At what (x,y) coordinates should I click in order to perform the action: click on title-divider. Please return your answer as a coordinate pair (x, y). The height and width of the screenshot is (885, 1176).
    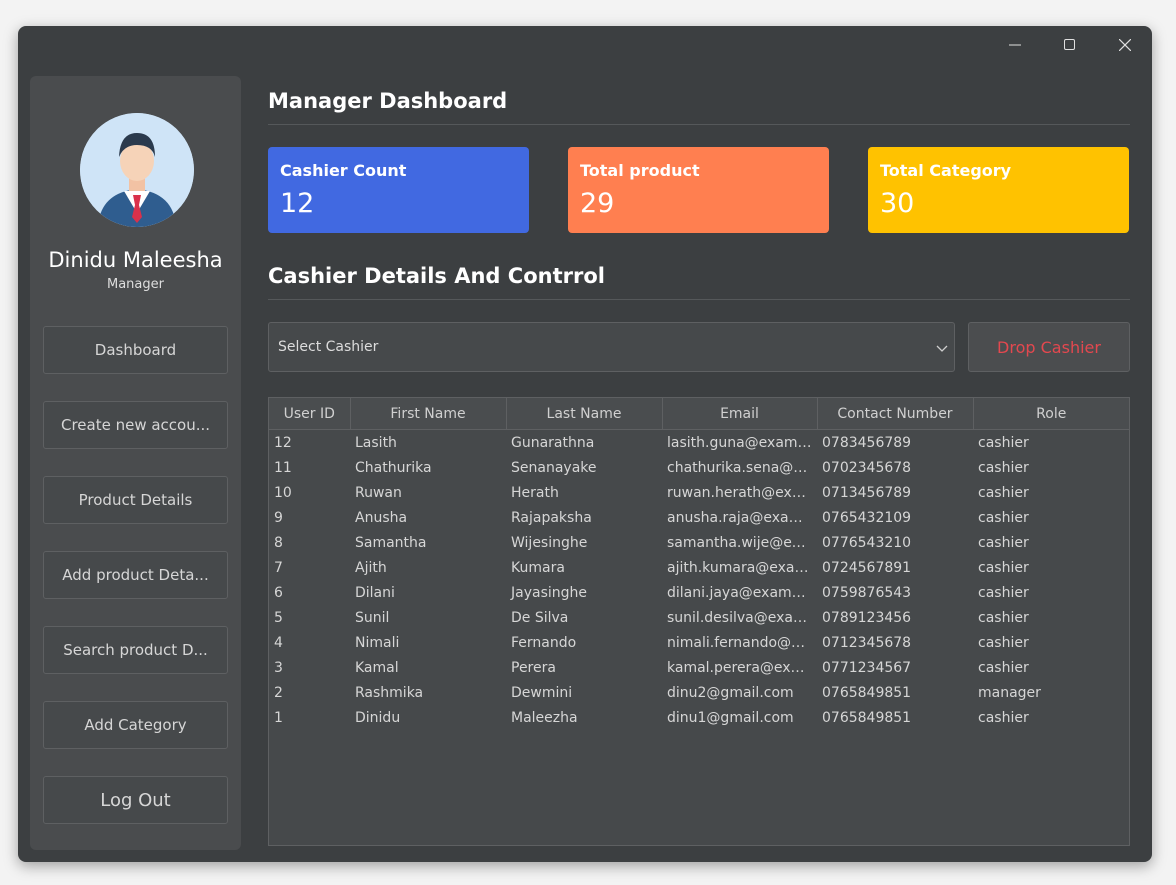
    Looking at the image, I should click on (699, 124).